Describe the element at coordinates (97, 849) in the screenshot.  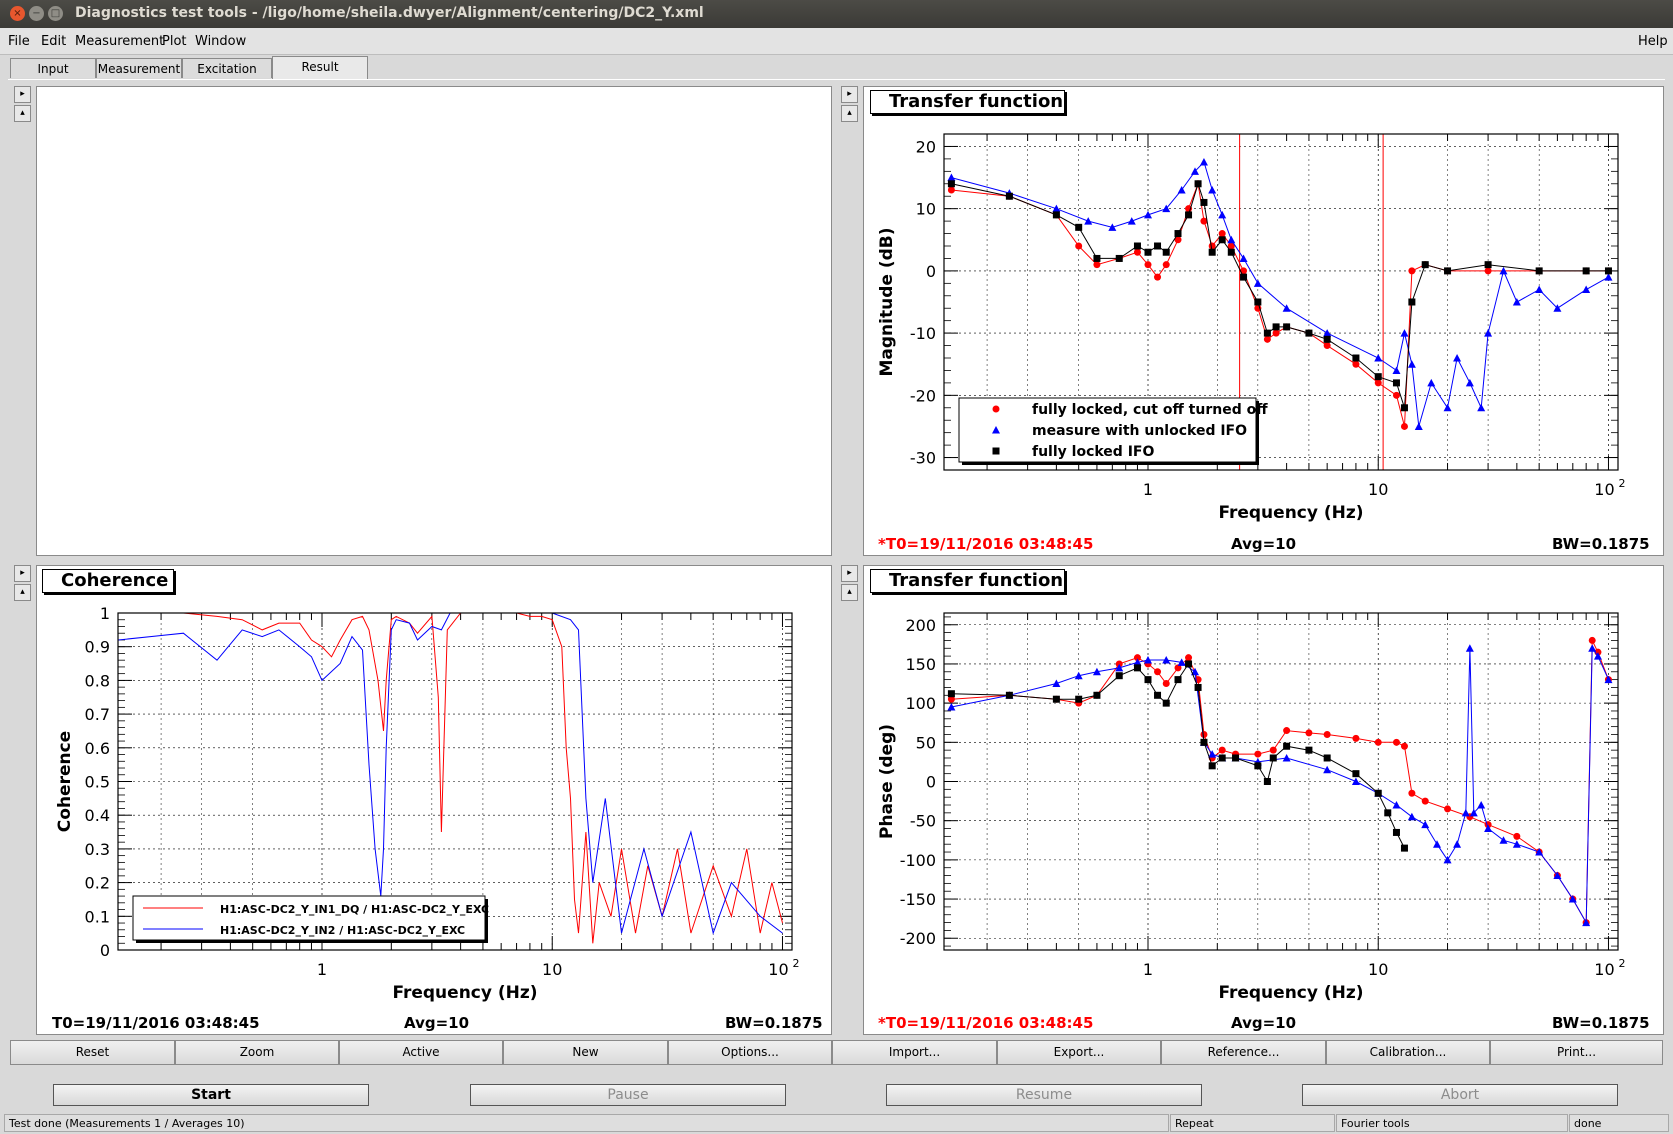
I see `y-tick-label: 0.3` at that location.